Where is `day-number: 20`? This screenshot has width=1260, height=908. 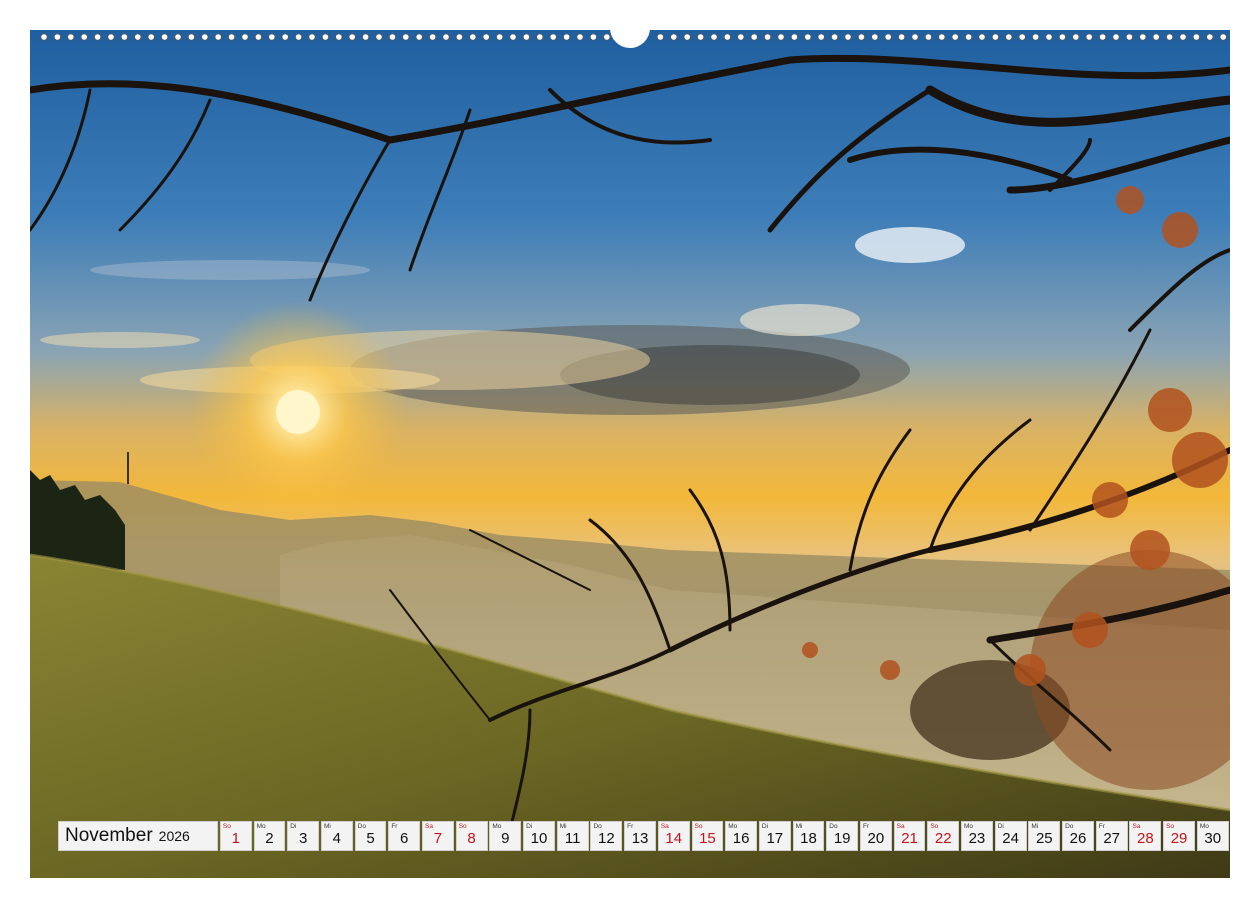
day-number: 20 is located at coordinates (876, 838).